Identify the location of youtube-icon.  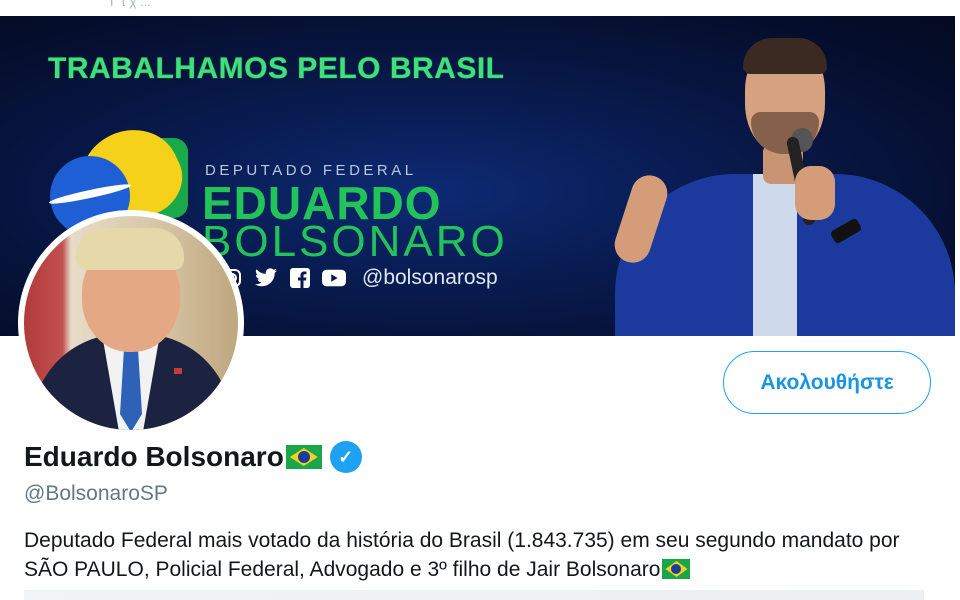
(334, 278).